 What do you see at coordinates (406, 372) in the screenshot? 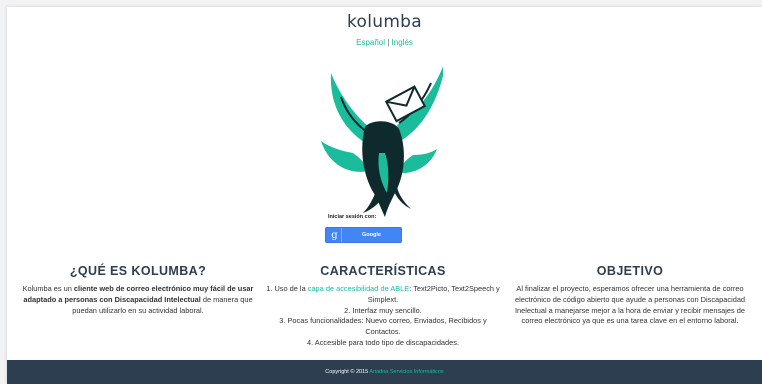
I see `footer-company-link: Ariadna Servicios Informáticos` at bounding box center [406, 372].